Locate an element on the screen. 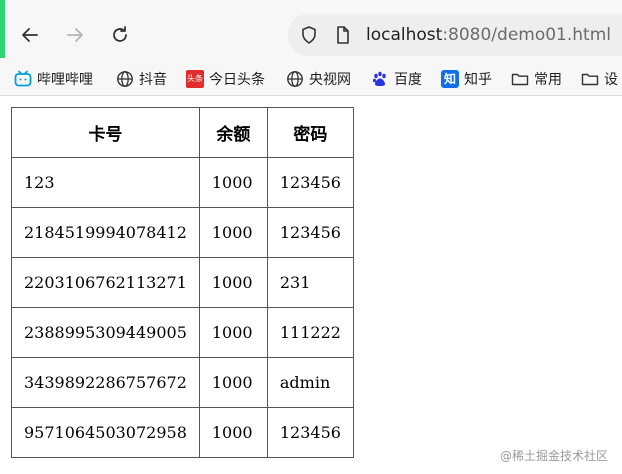  watermark-text: @稀土掘金技术社区 is located at coordinates (553, 456).